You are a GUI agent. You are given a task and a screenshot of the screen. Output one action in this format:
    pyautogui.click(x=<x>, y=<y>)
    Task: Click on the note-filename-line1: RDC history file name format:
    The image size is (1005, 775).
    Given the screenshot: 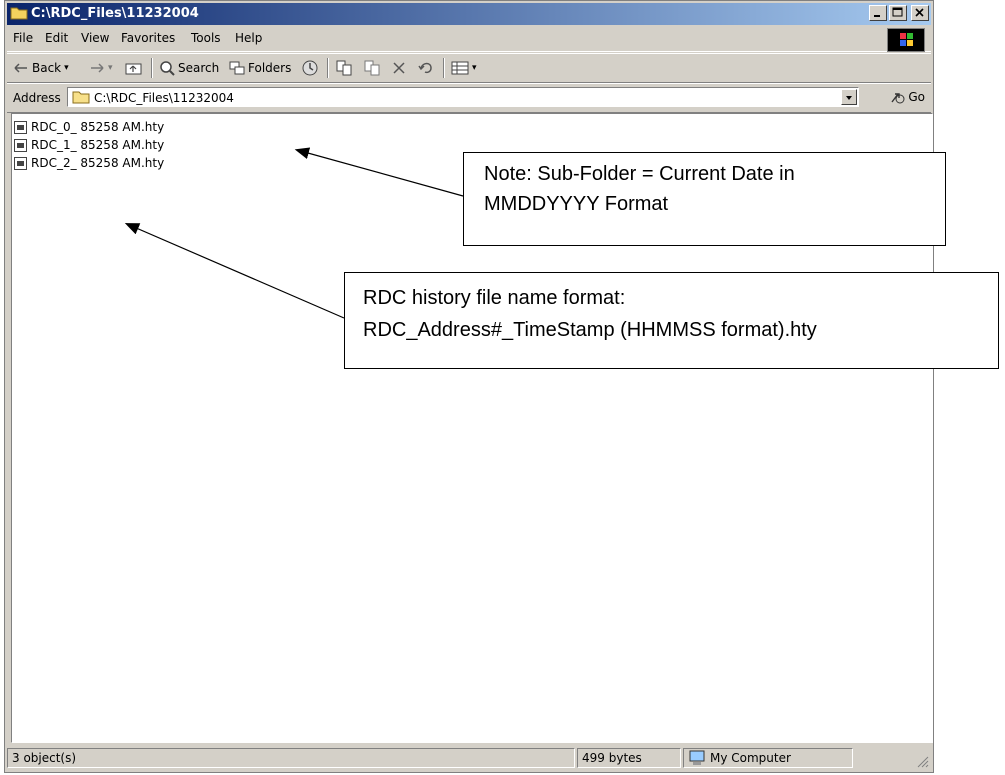 What is the action you would take?
    pyautogui.click(x=494, y=298)
    